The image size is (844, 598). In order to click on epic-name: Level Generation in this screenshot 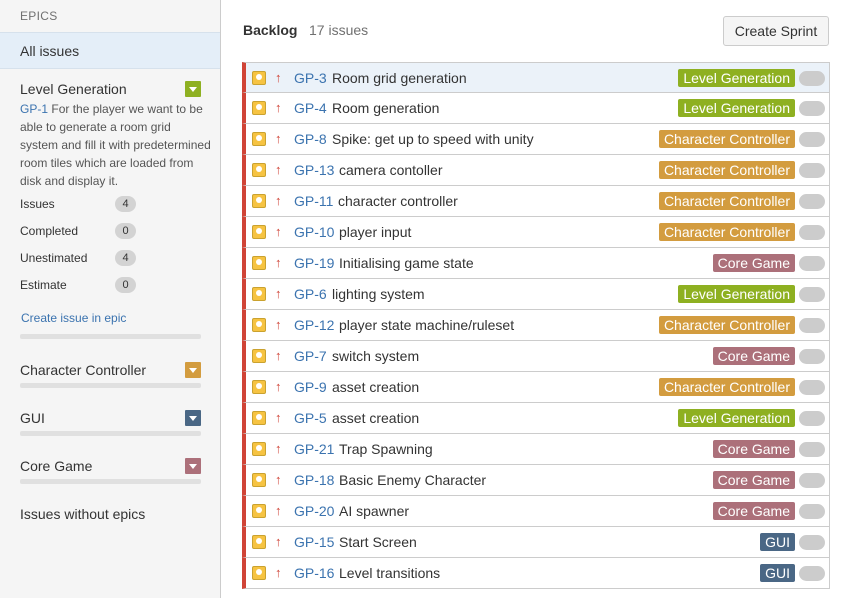, I will do `click(73, 89)`.